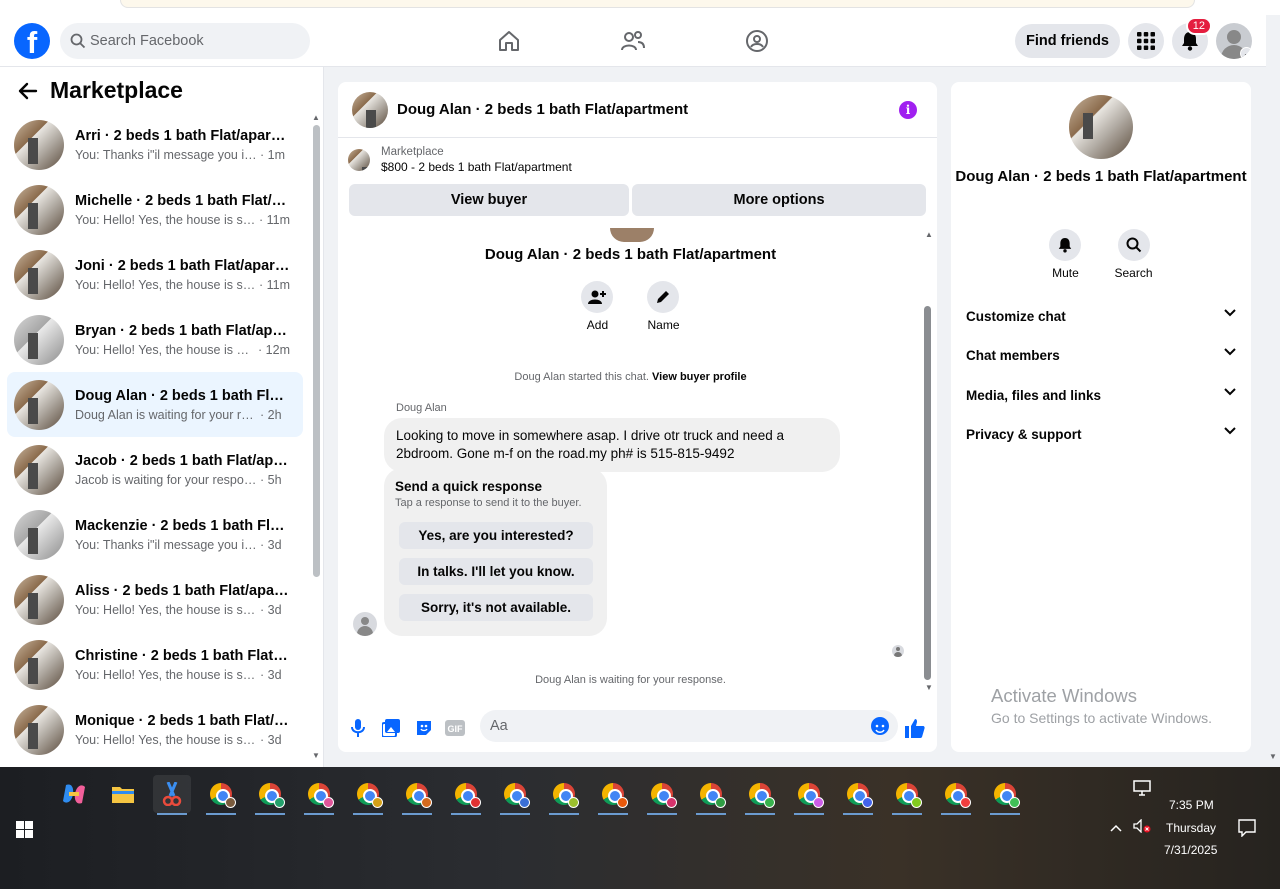 The image size is (1280, 889). What do you see at coordinates (316, 755) in the screenshot?
I see `scroll-down-arrow: ▼` at bounding box center [316, 755].